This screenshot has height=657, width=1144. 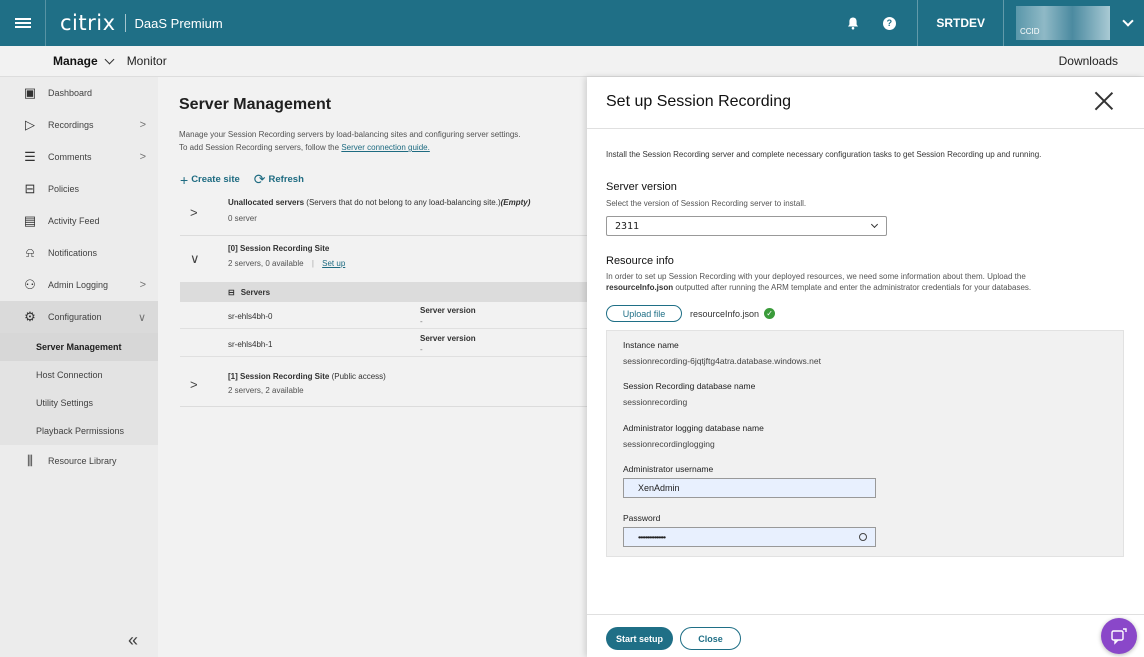 What do you see at coordinates (1104, 101) in the screenshot?
I see `close-icon` at bounding box center [1104, 101].